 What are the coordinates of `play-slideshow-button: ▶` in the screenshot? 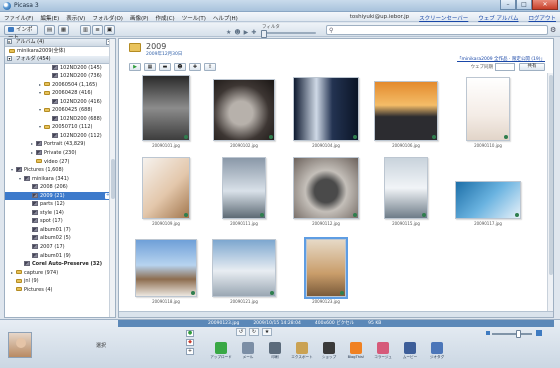 It's located at (135, 67).